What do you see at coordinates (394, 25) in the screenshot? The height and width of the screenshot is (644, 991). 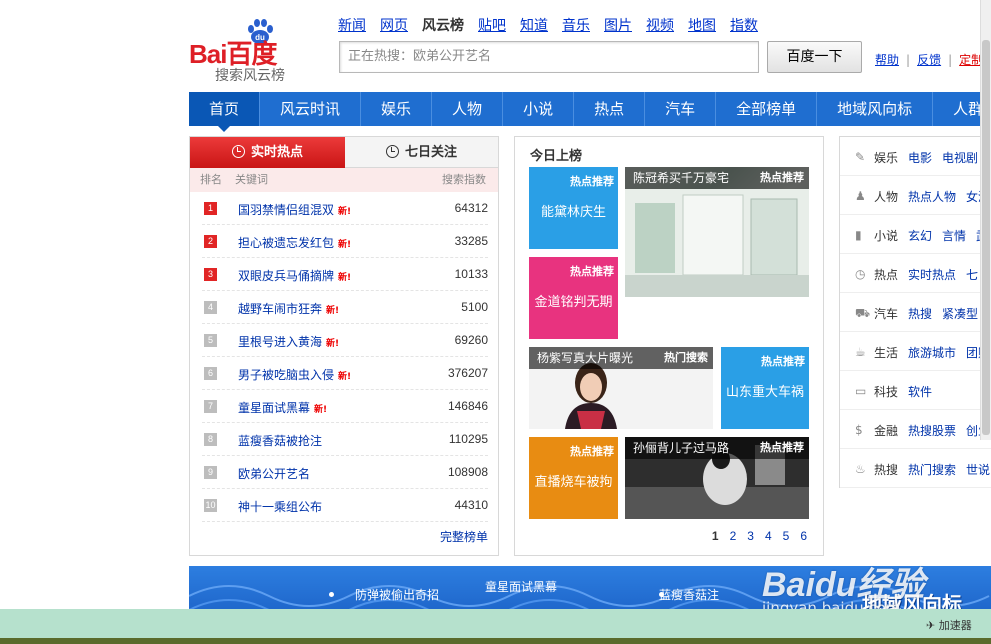 I see `topnav-web: 网页` at bounding box center [394, 25].